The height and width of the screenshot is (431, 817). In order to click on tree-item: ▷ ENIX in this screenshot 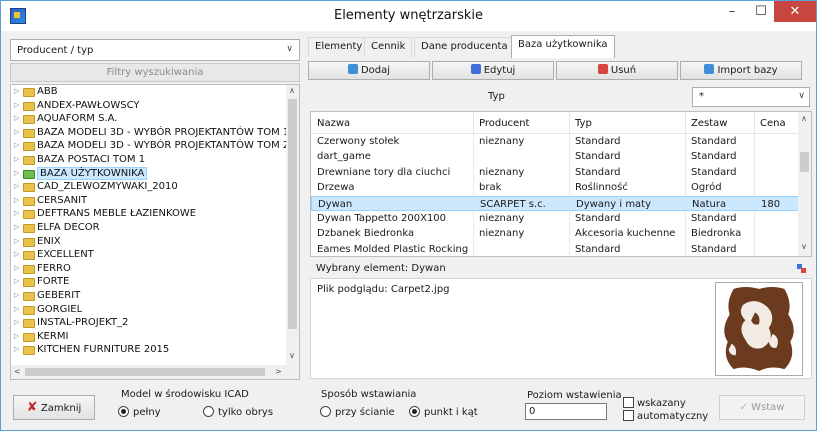, I will do `click(149, 242)`.